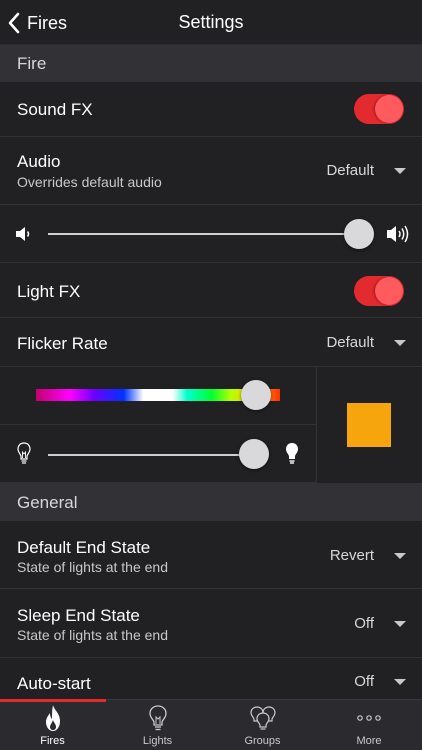 This screenshot has width=422, height=750. What do you see at coordinates (364, 681) in the screenshot?
I see `auto-start-value: Off` at bounding box center [364, 681].